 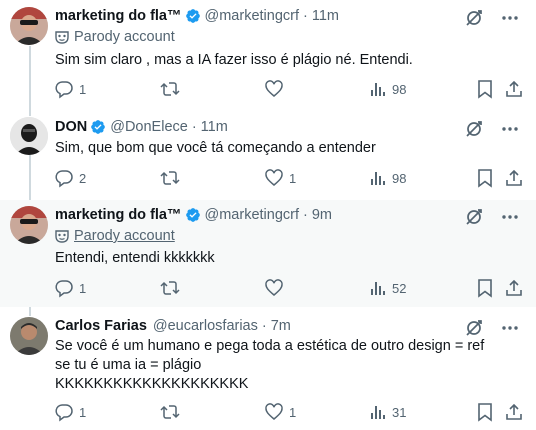 I want to click on parody-label: Parody account, so click(x=115, y=236).